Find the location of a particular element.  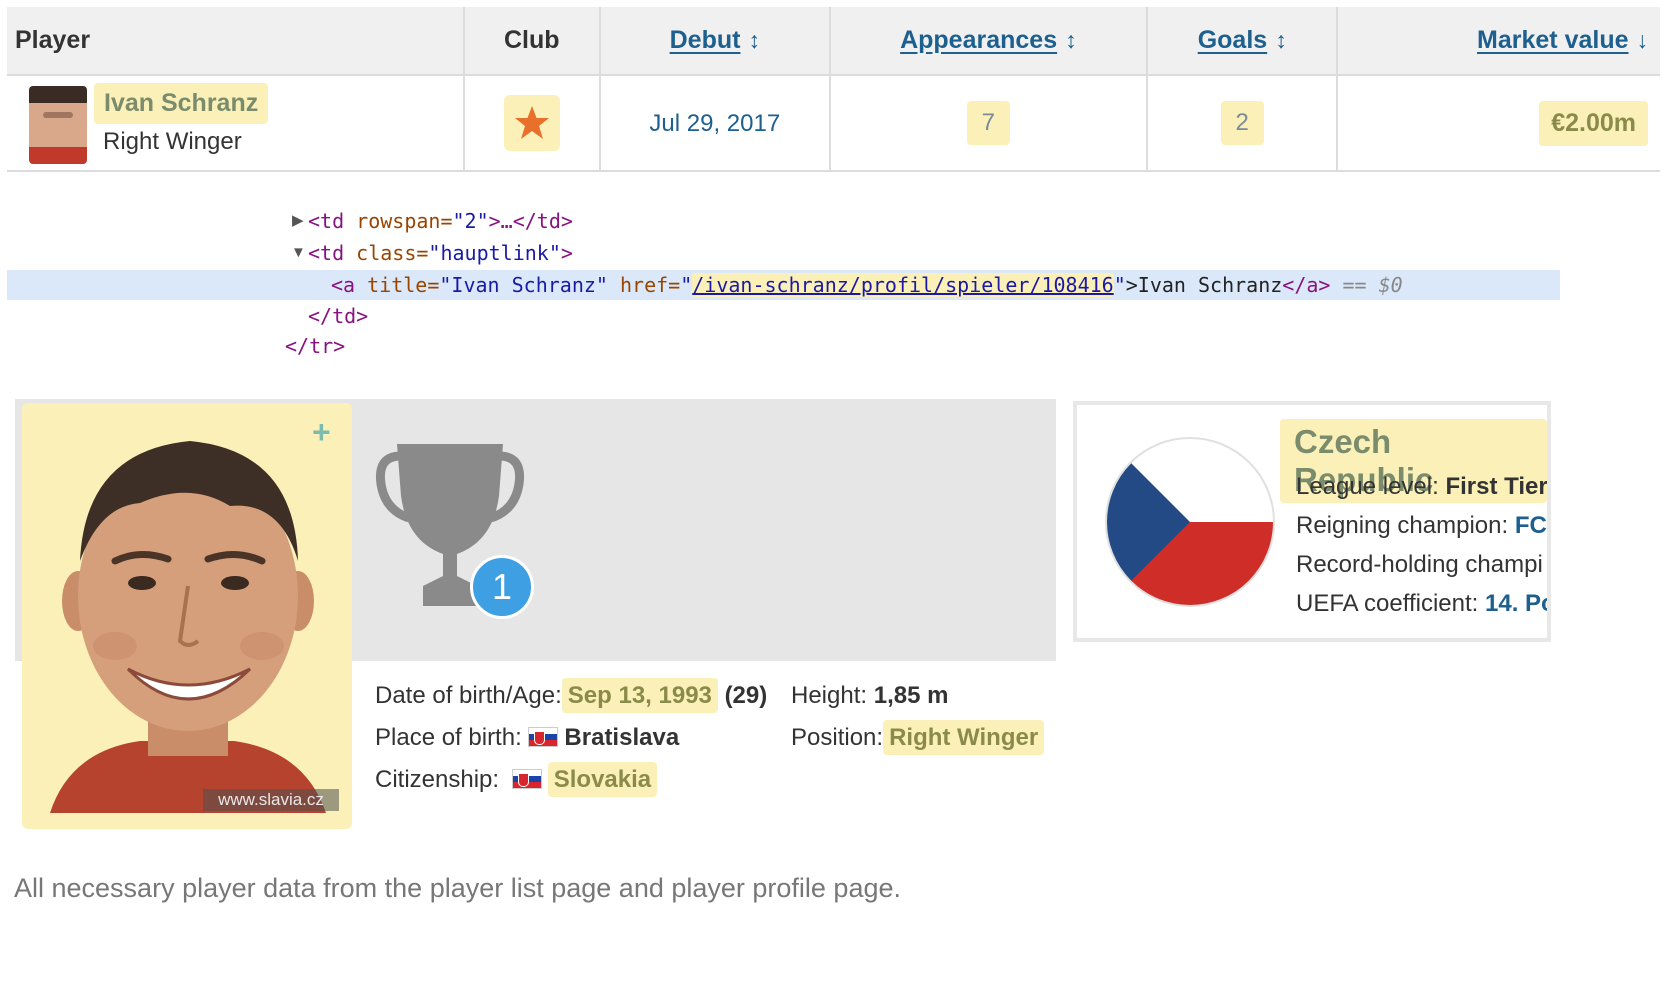

debut-cell: Jul 29, 2017 is located at coordinates (715, 123).